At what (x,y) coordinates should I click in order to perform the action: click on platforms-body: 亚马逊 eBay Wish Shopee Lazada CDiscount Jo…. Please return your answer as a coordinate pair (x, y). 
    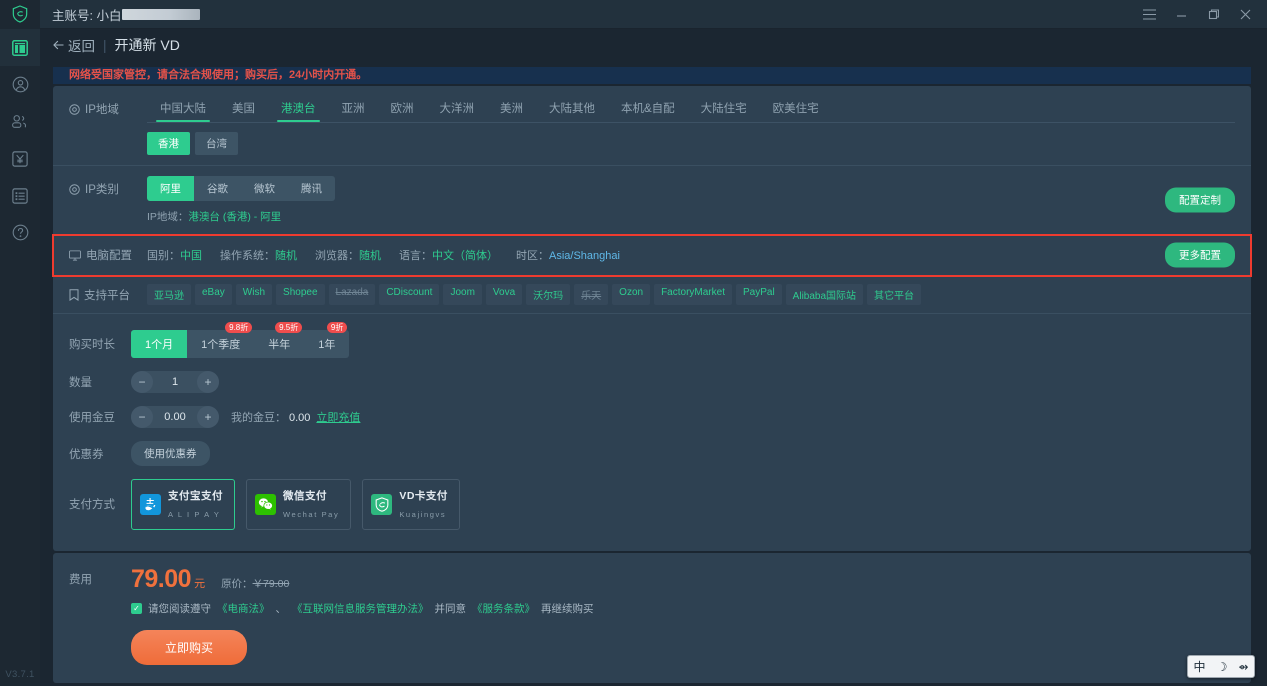
    Looking at the image, I should click on (688, 294).